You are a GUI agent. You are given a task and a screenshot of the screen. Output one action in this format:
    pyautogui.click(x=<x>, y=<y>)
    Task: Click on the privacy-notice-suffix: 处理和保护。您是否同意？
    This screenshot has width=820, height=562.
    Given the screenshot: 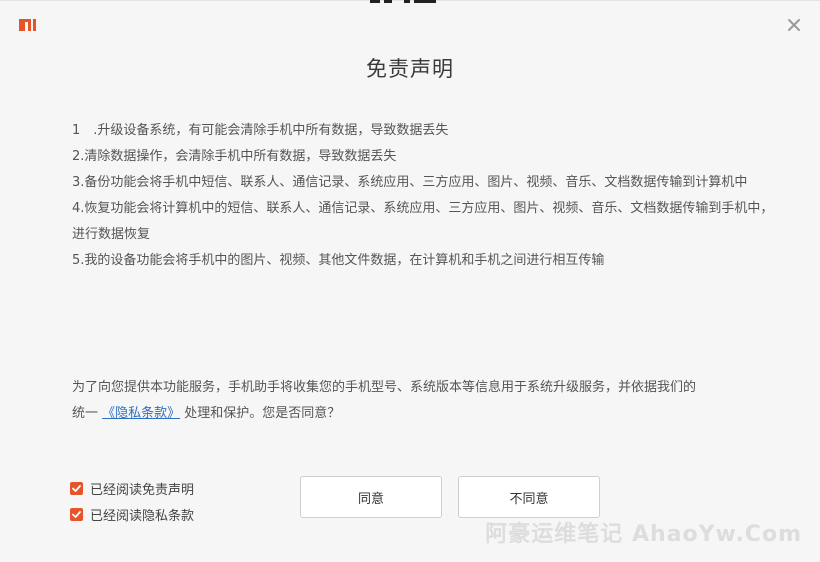 What is the action you would take?
    pyautogui.click(x=260, y=413)
    